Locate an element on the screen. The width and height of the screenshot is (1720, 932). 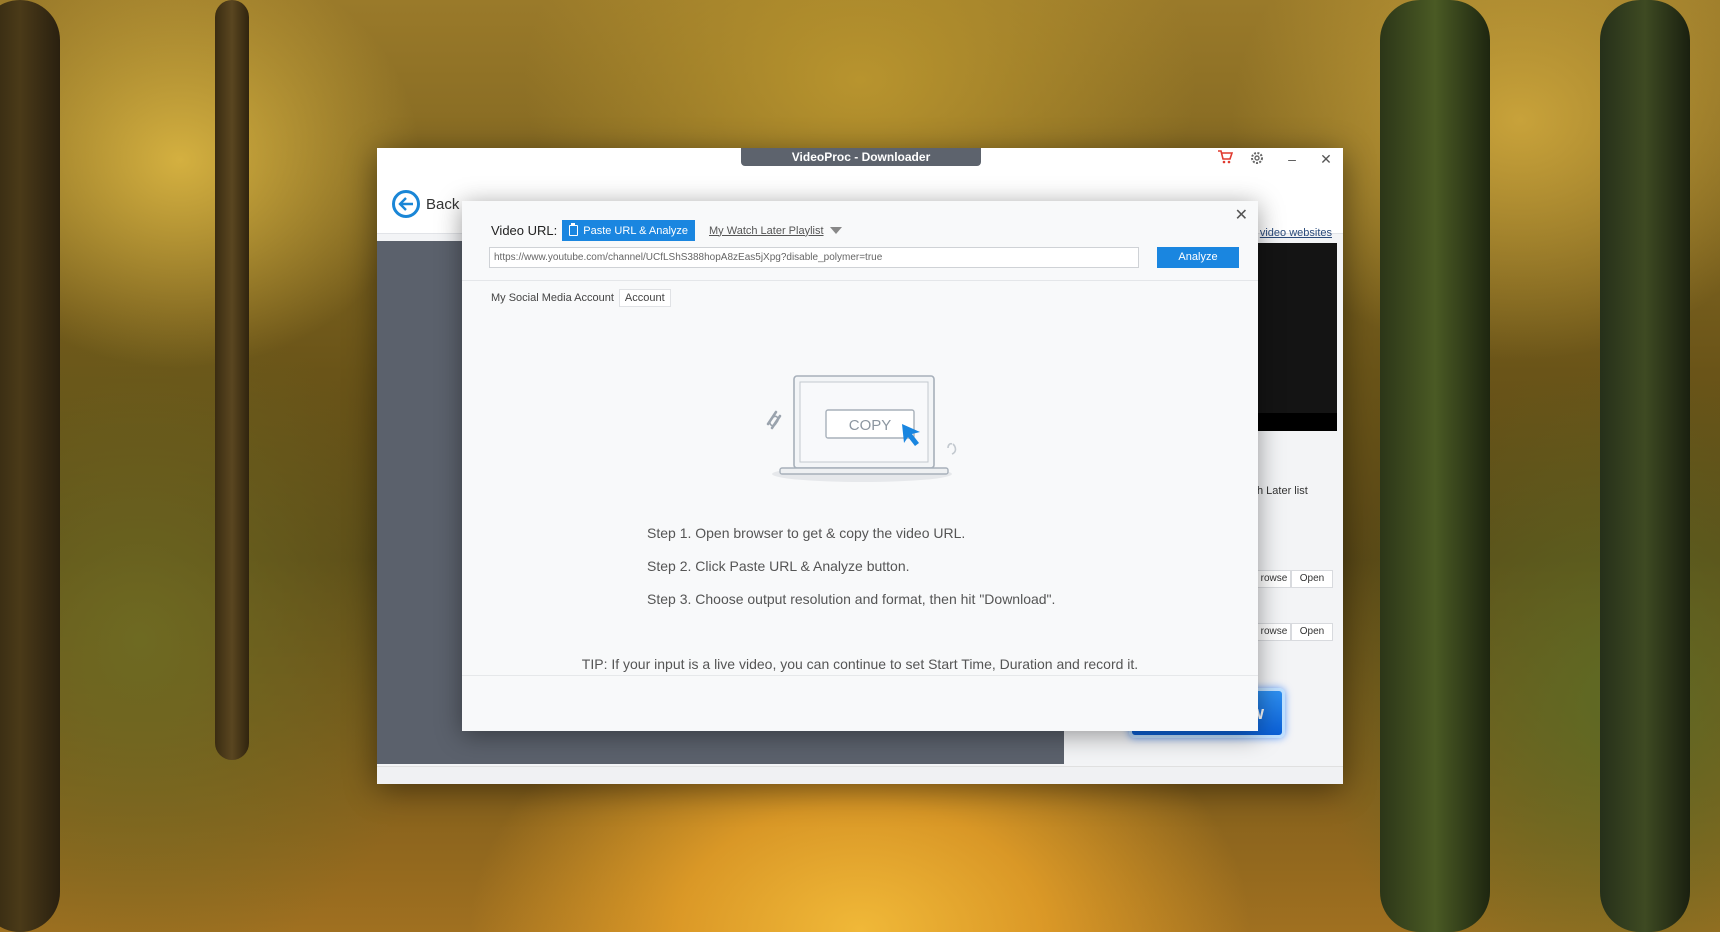
watch-later-list-label: h Later list is located at coordinates (1282, 491).